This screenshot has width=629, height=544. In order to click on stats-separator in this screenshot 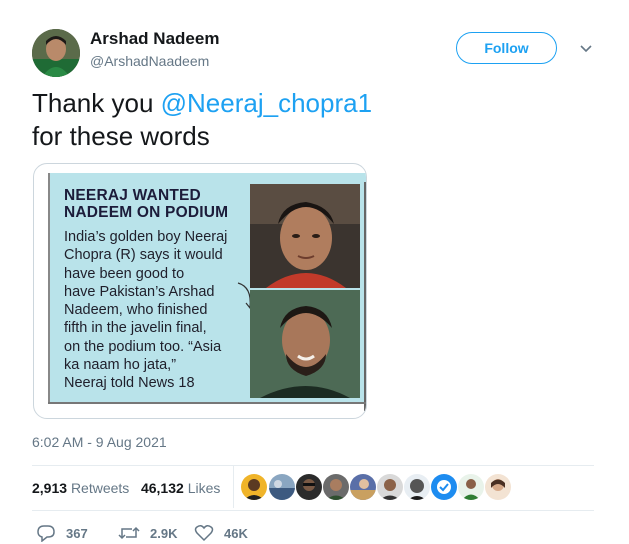, I will do `click(233, 487)`.